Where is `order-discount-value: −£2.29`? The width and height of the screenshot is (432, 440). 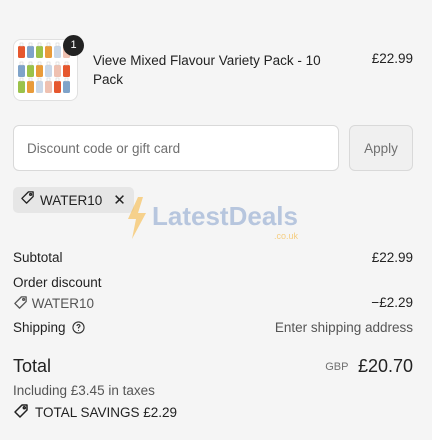 order-discount-value: −£2.29 is located at coordinates (392, 302).